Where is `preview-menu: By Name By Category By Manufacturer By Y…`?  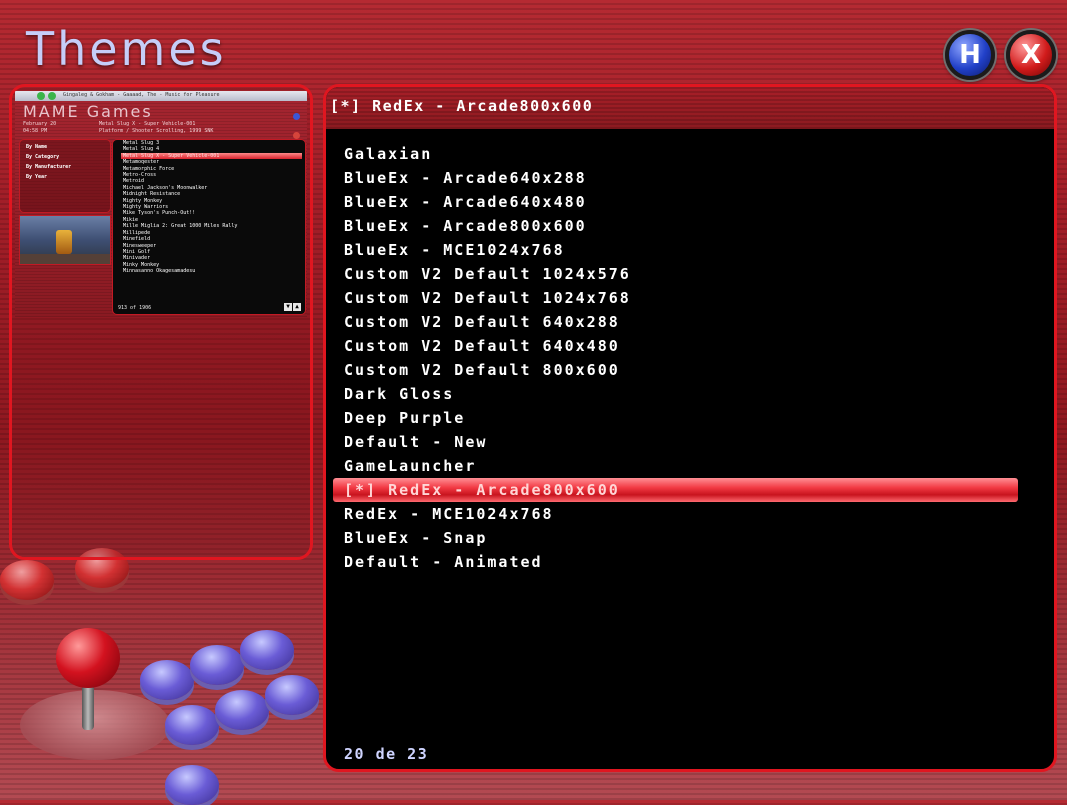 preview-menu: By Name By Category By Manufacturer By Y… is located at coordinates (65, 176).